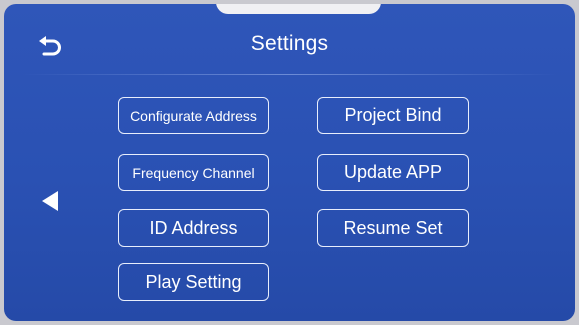  What do you see at coordinates (289, 74) in the screenshot?
I see `header-divider` at bounding box center [289, 74].